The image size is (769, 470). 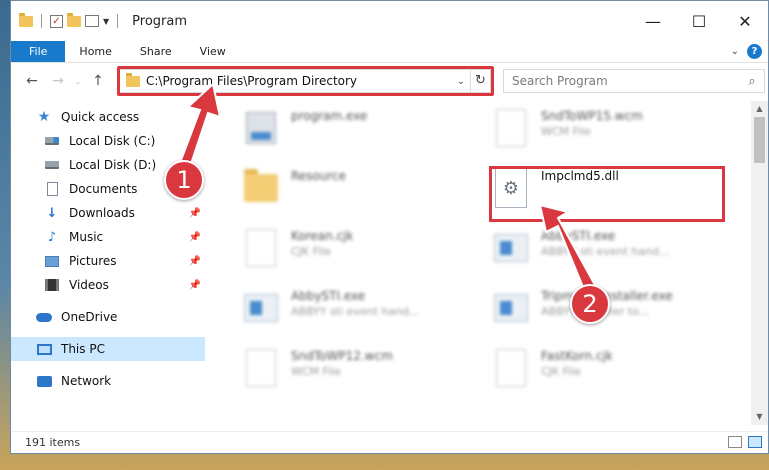 What do you see at coordinates (759, 140) in the screenshot?
I see `scroll-thumb` at bounding box center [759, 140].